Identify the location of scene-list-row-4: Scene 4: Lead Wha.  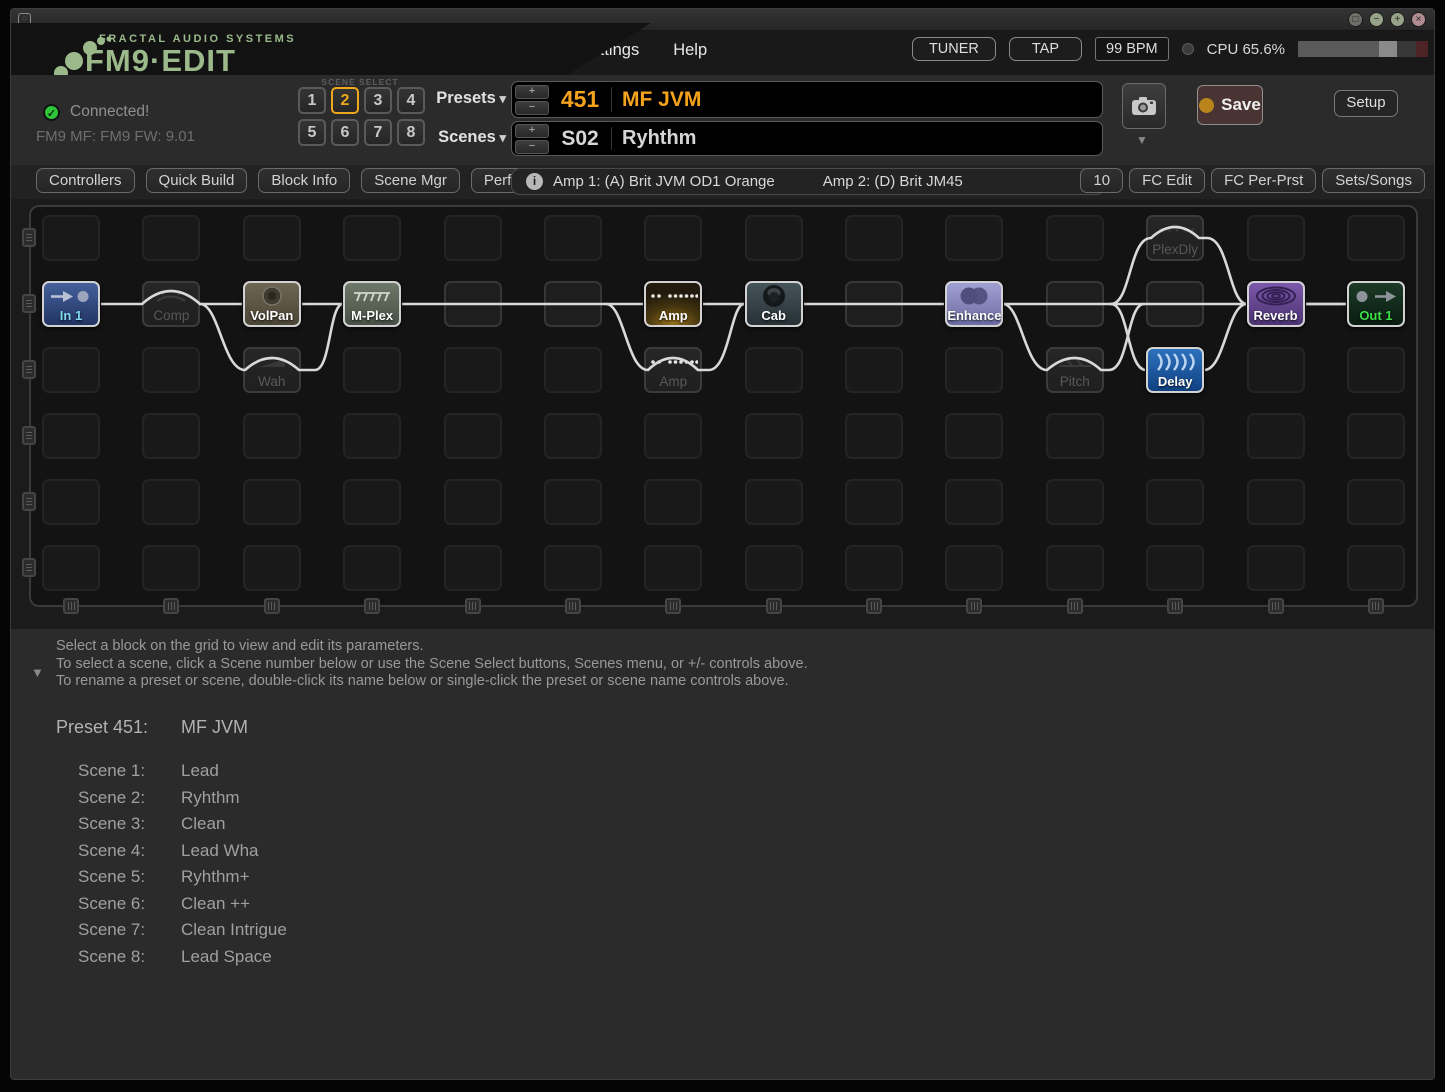
(171, 851).